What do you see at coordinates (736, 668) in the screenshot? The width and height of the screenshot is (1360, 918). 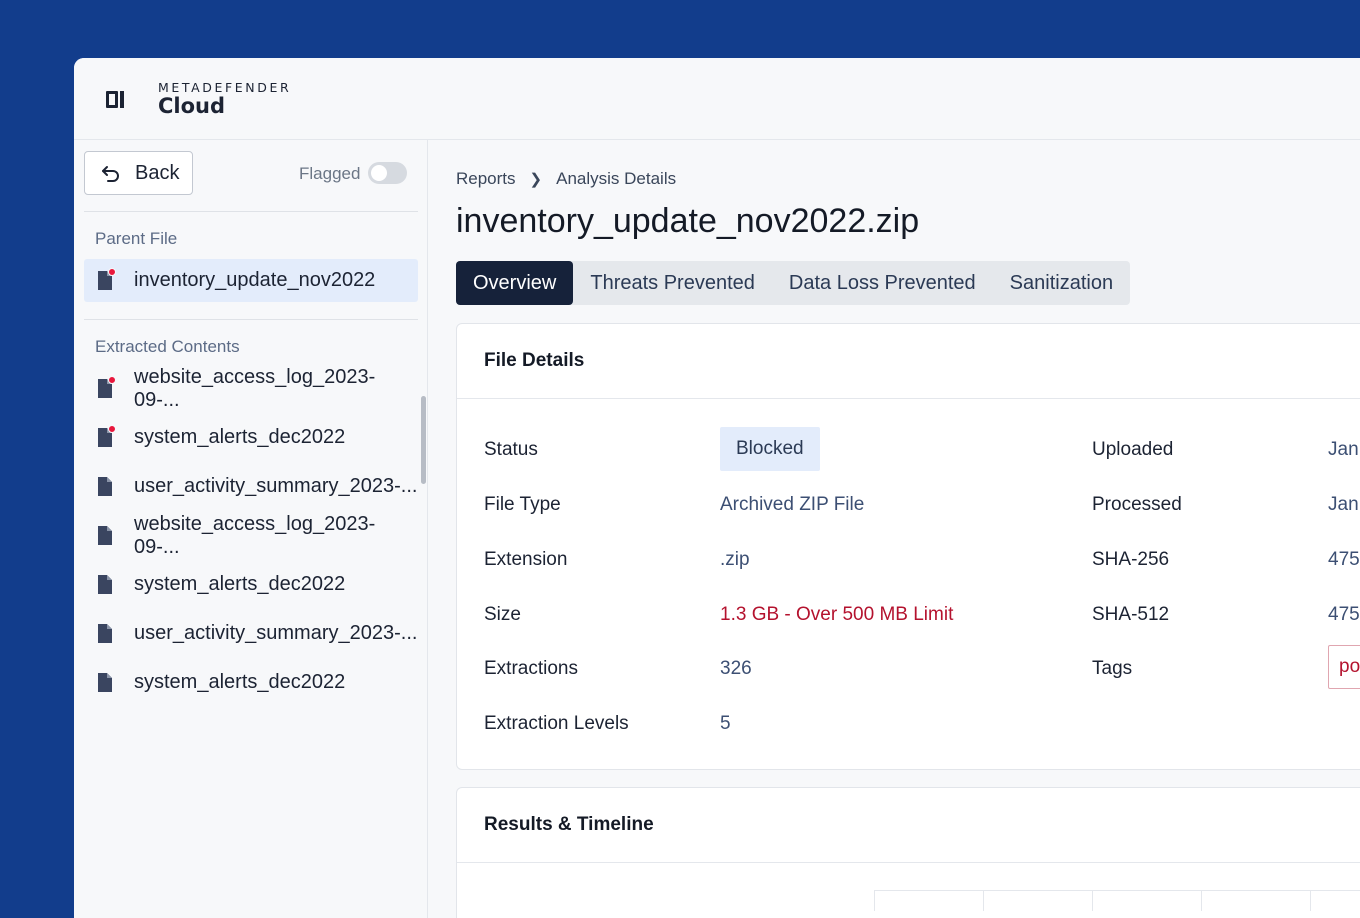 I see `extractions-value: 326` at bounding box center [736, 668].